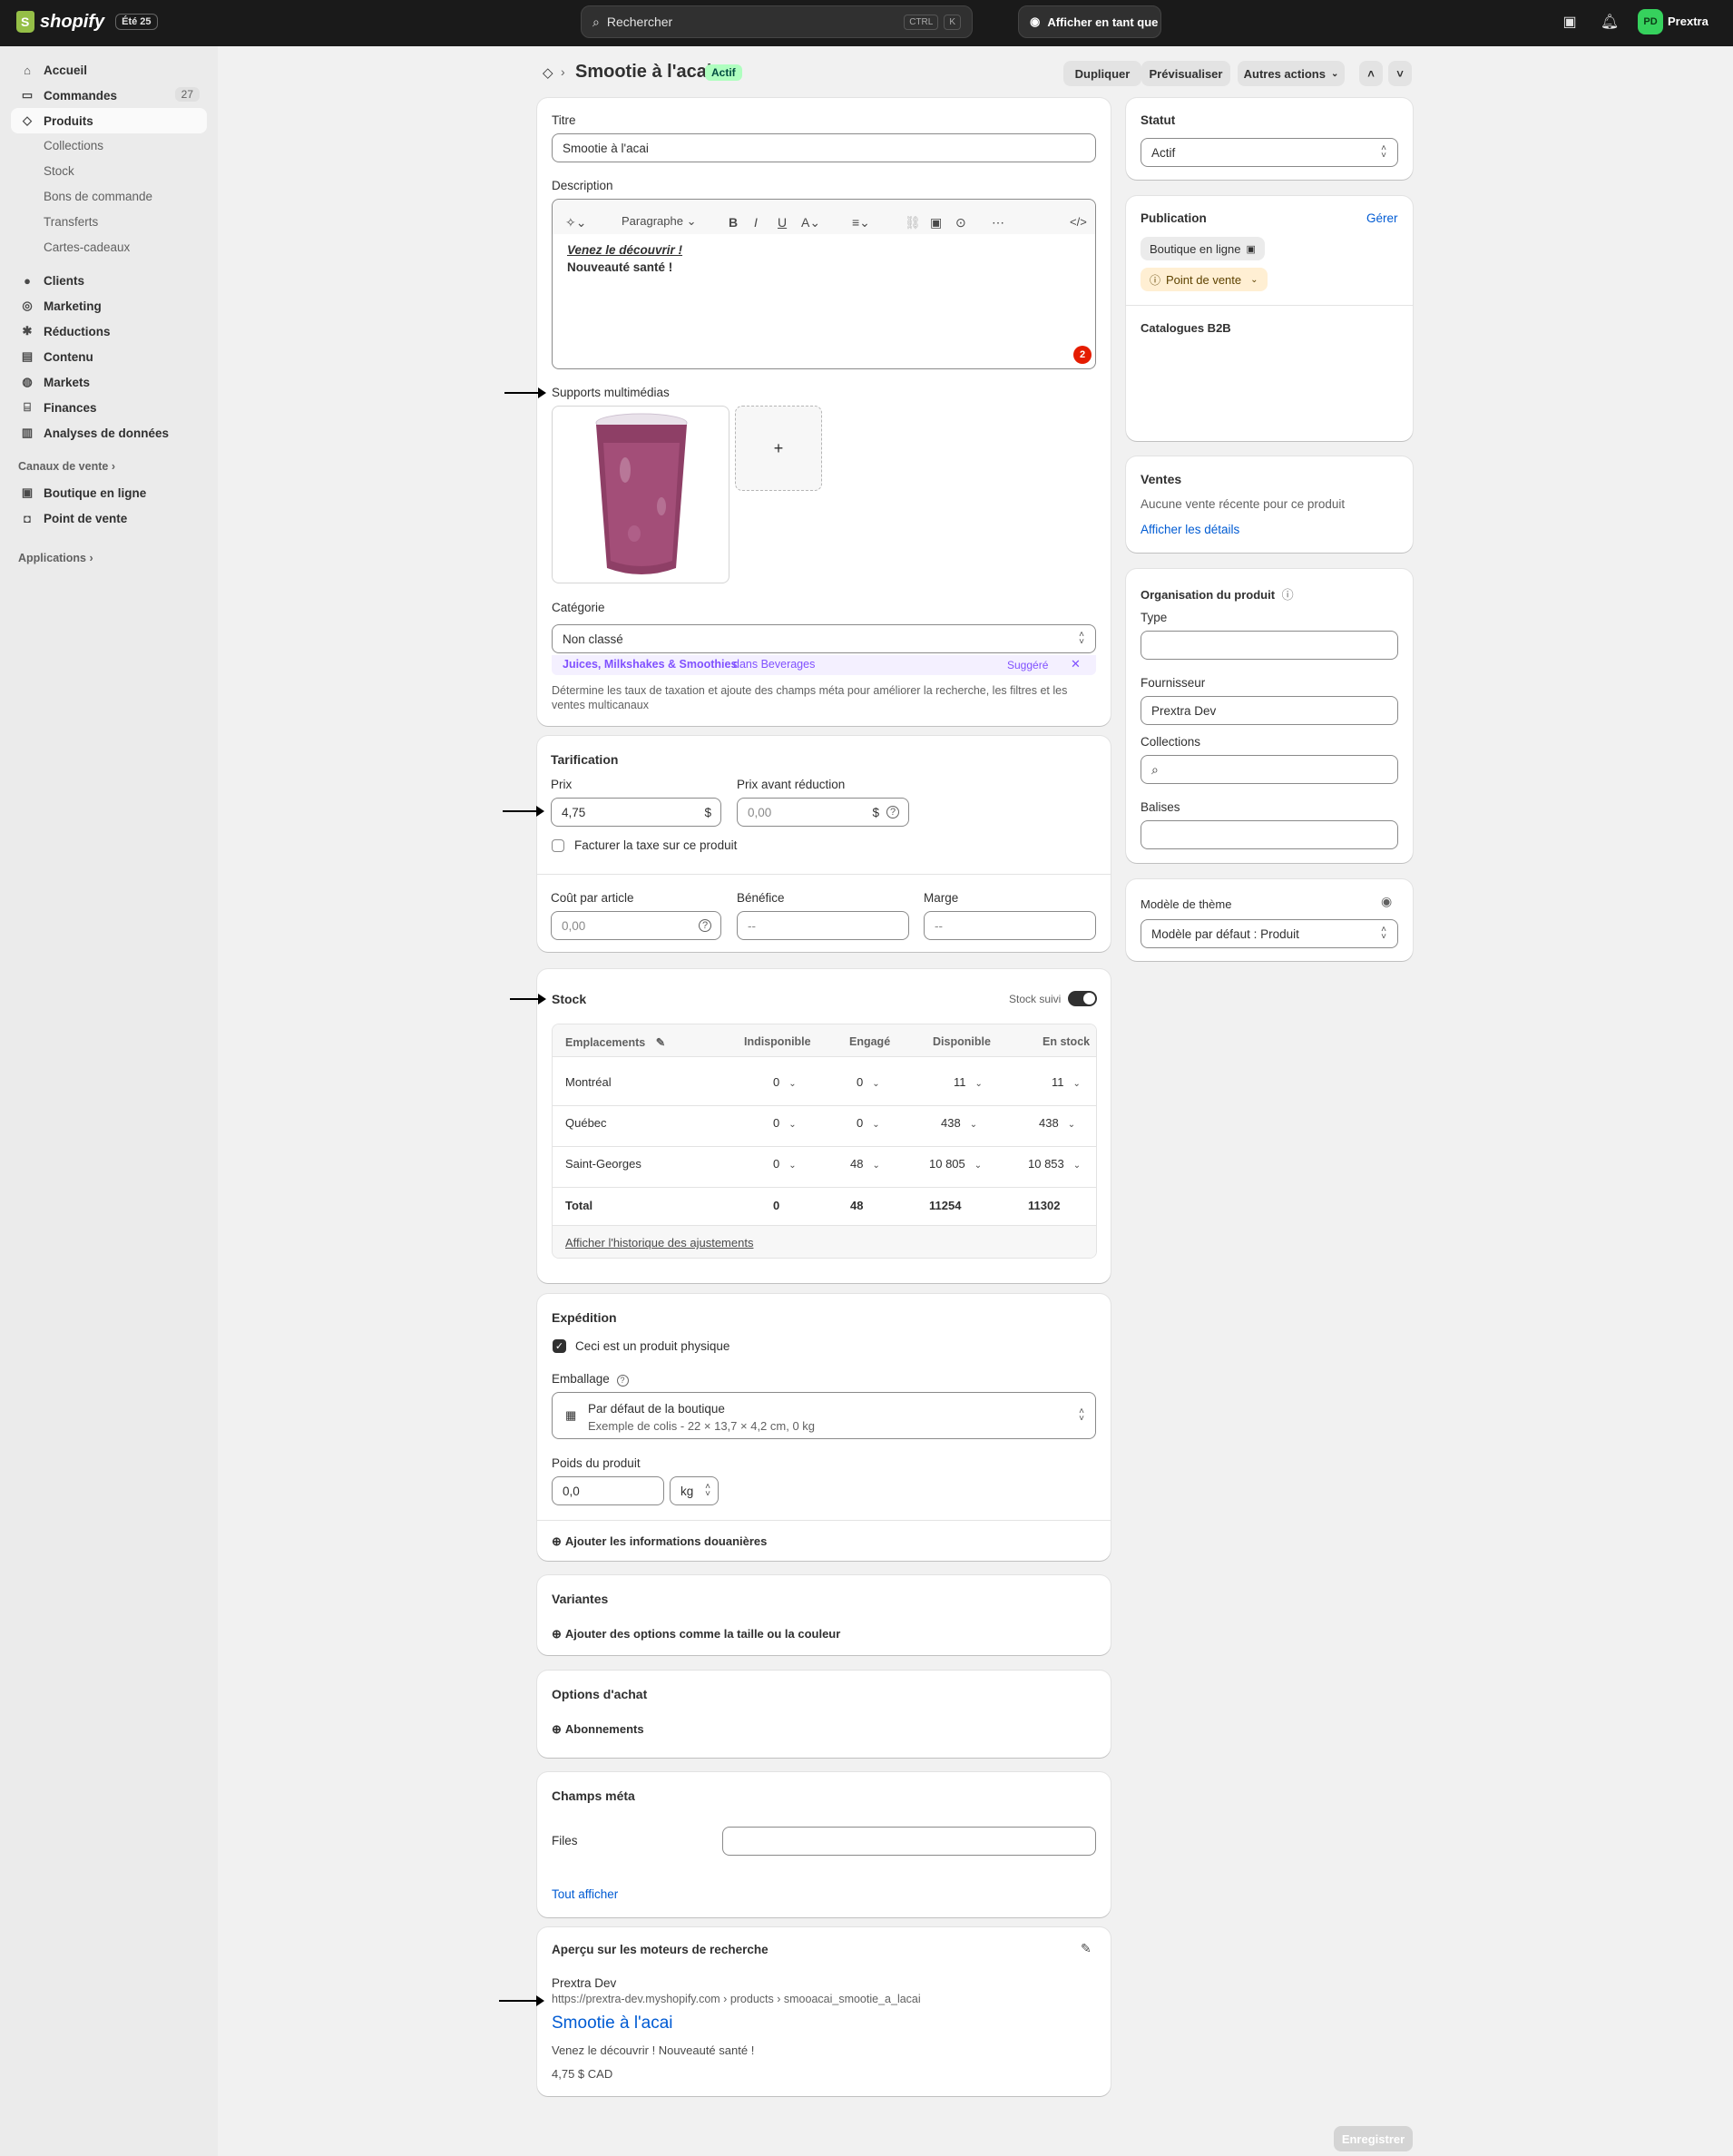 The image size is (1733, 2156). What do you see at coordinates (1689, 21) in the screenshot?
I see `username: Prextra` at bounding box center [1689, 21].